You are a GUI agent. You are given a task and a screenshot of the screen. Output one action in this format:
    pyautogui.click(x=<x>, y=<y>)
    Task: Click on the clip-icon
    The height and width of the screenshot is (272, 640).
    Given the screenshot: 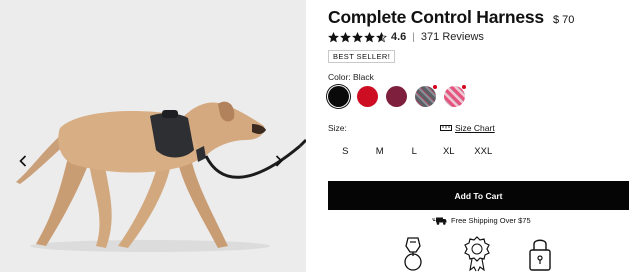 What is the action you would take?
    pyautogui.click(x=413, y=254)
    